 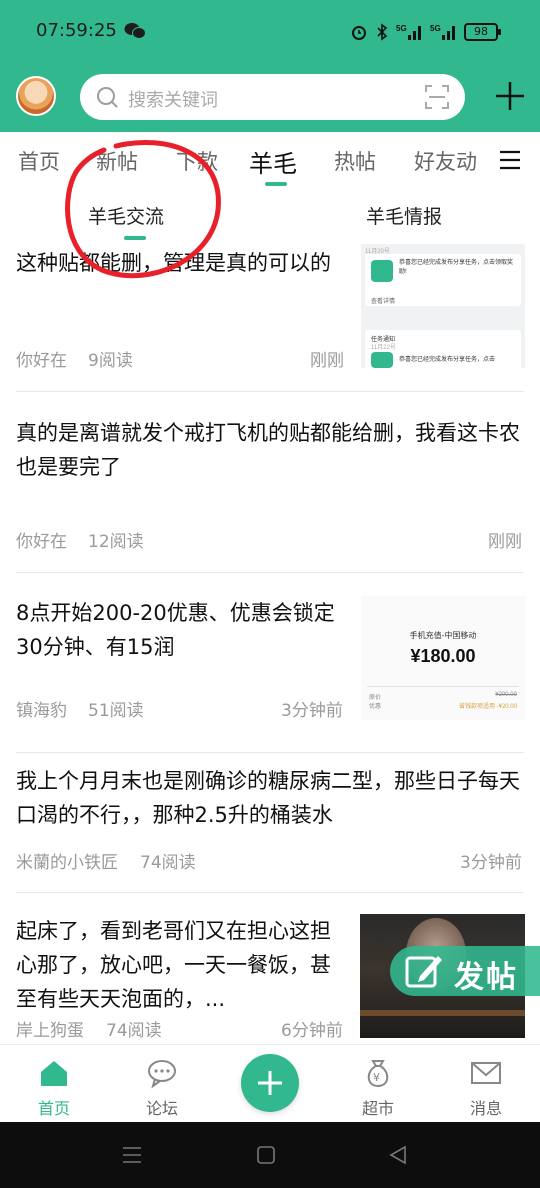 I want to click on post-author: 镇海豹, so click(x=41, y=708).